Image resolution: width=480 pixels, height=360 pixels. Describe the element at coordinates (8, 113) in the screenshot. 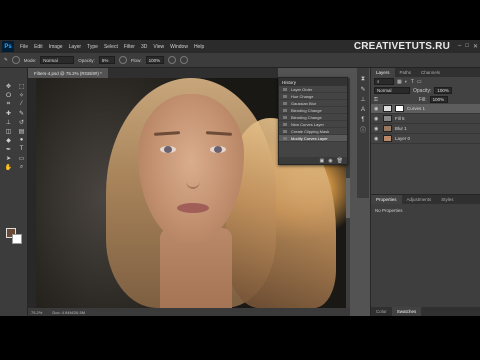

I see `healing-tool-icon: ✚` at that location.